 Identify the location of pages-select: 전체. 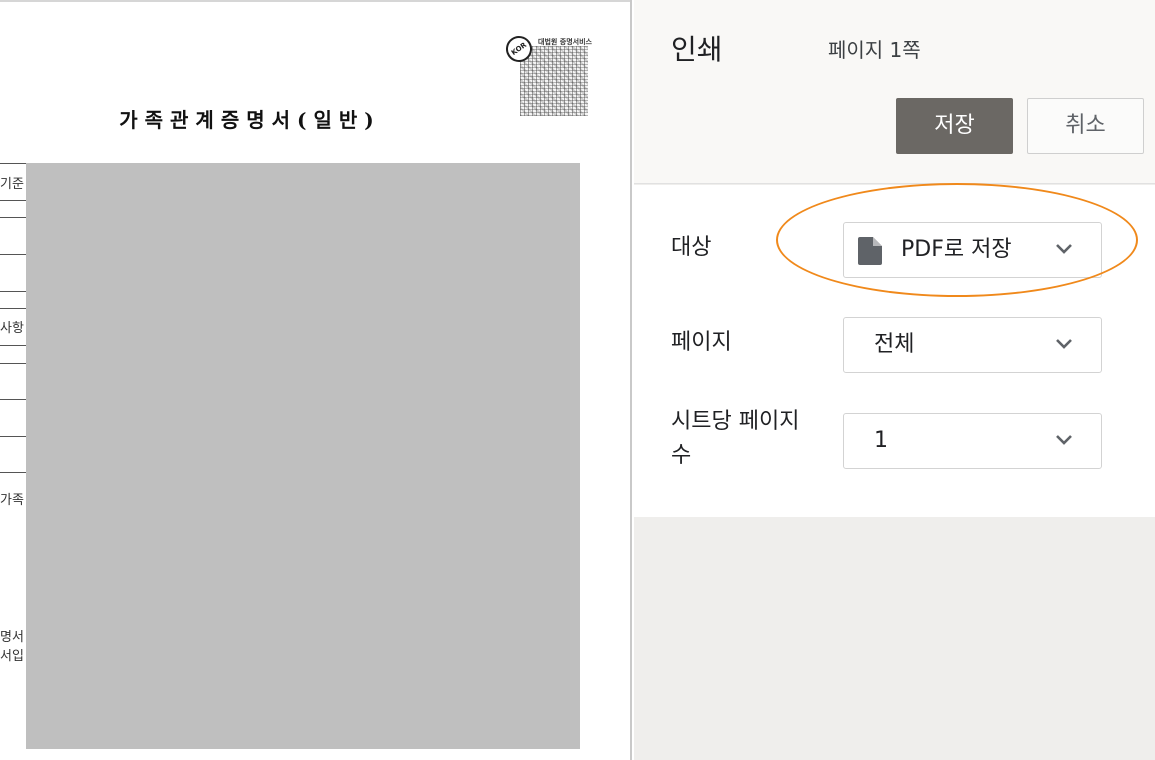
(972, 345).